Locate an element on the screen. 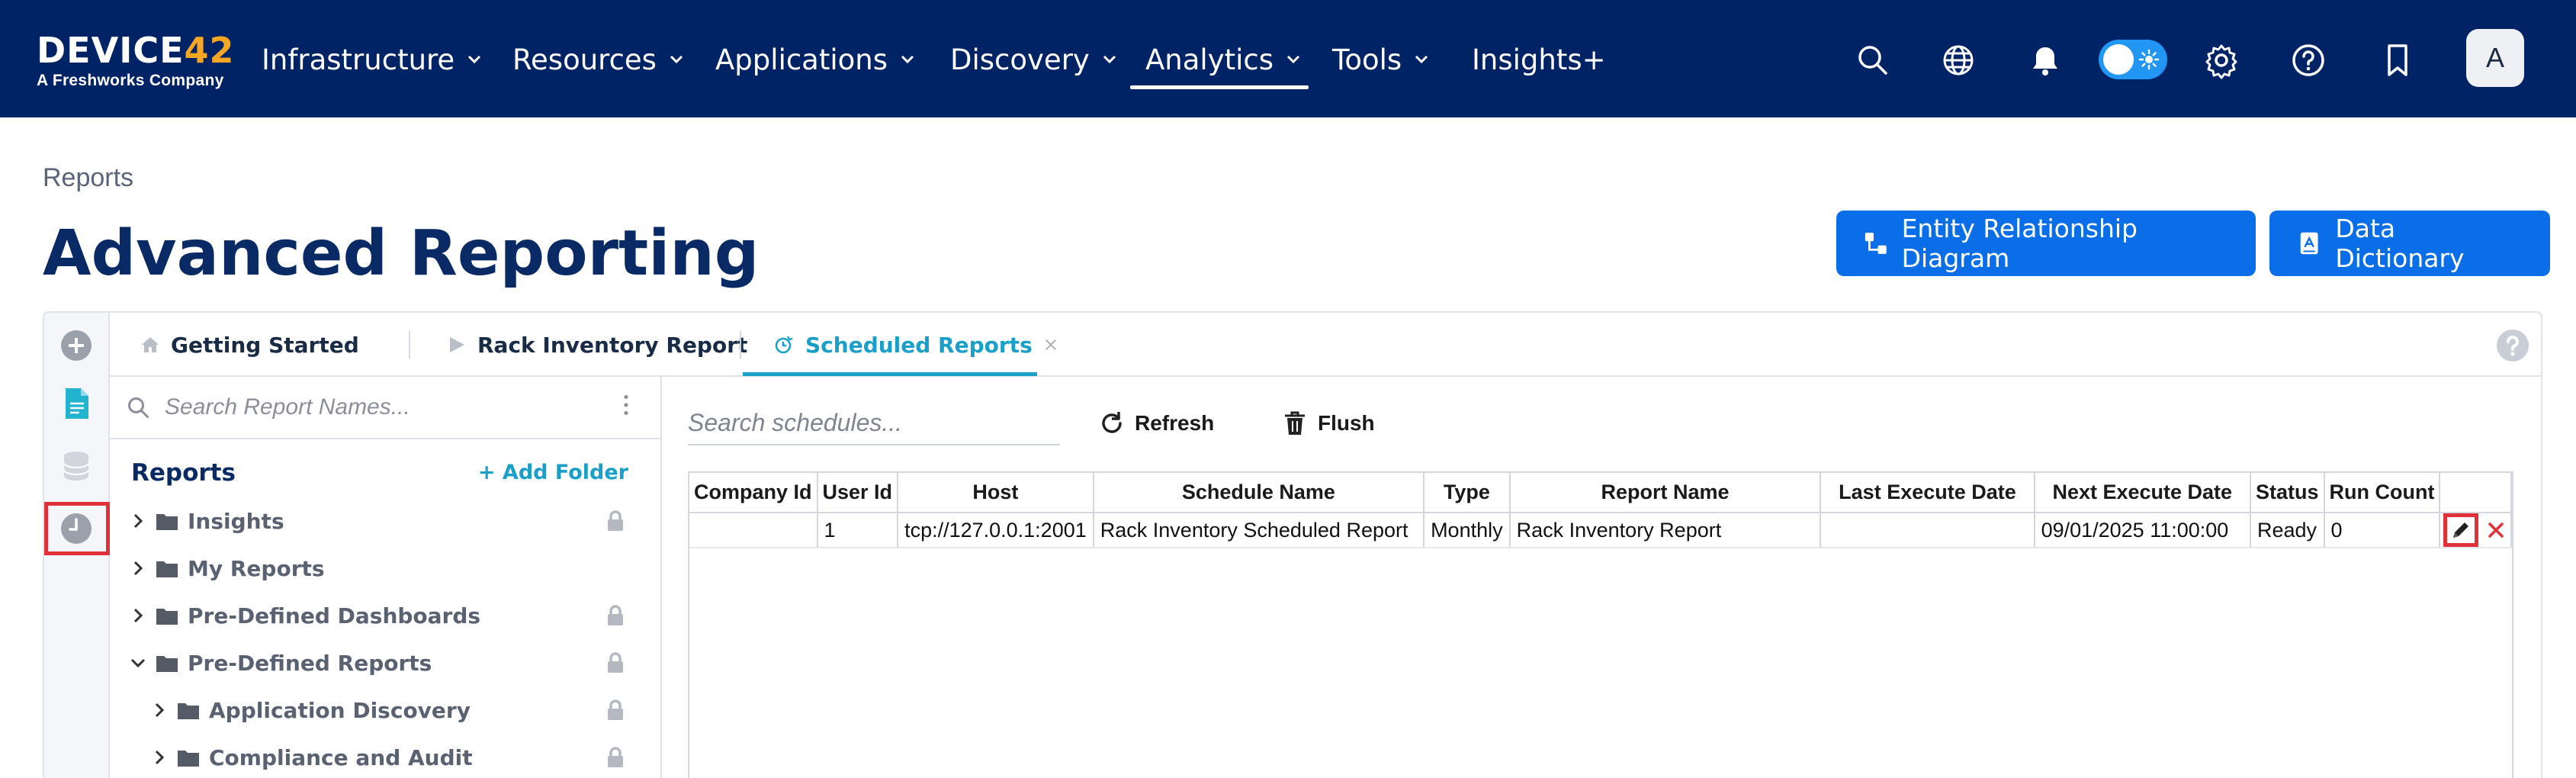  column-header: User Id is located at coordinates (858, 493).